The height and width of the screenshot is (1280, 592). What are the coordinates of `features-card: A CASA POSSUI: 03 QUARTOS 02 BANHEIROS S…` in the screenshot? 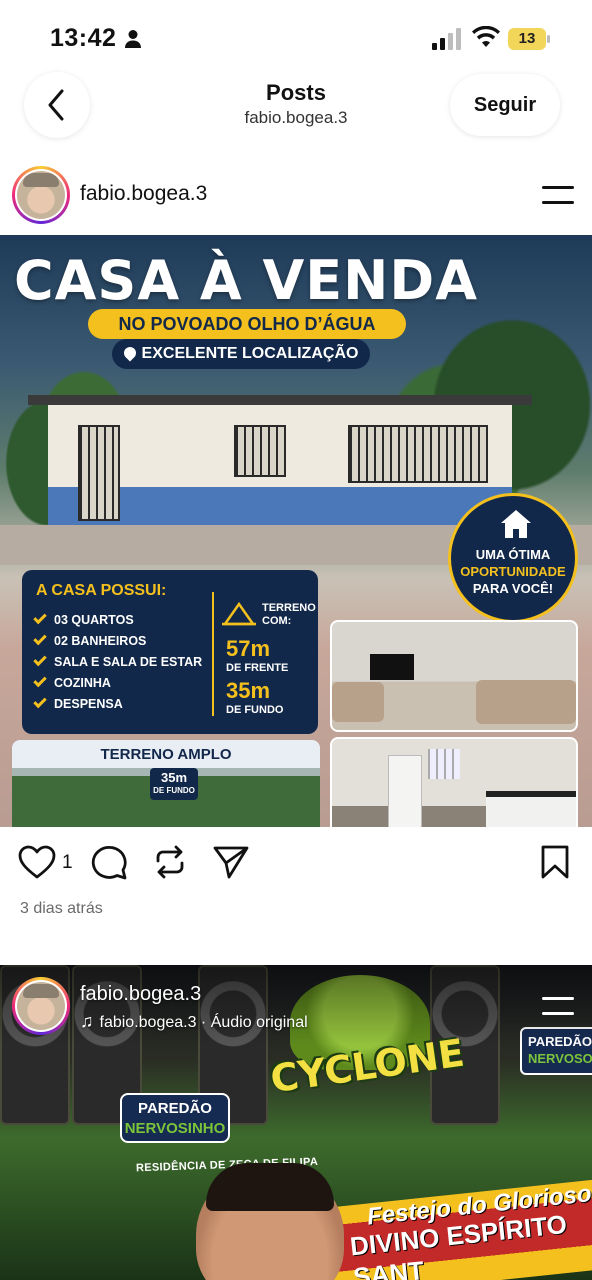 It's located at (170, 652).